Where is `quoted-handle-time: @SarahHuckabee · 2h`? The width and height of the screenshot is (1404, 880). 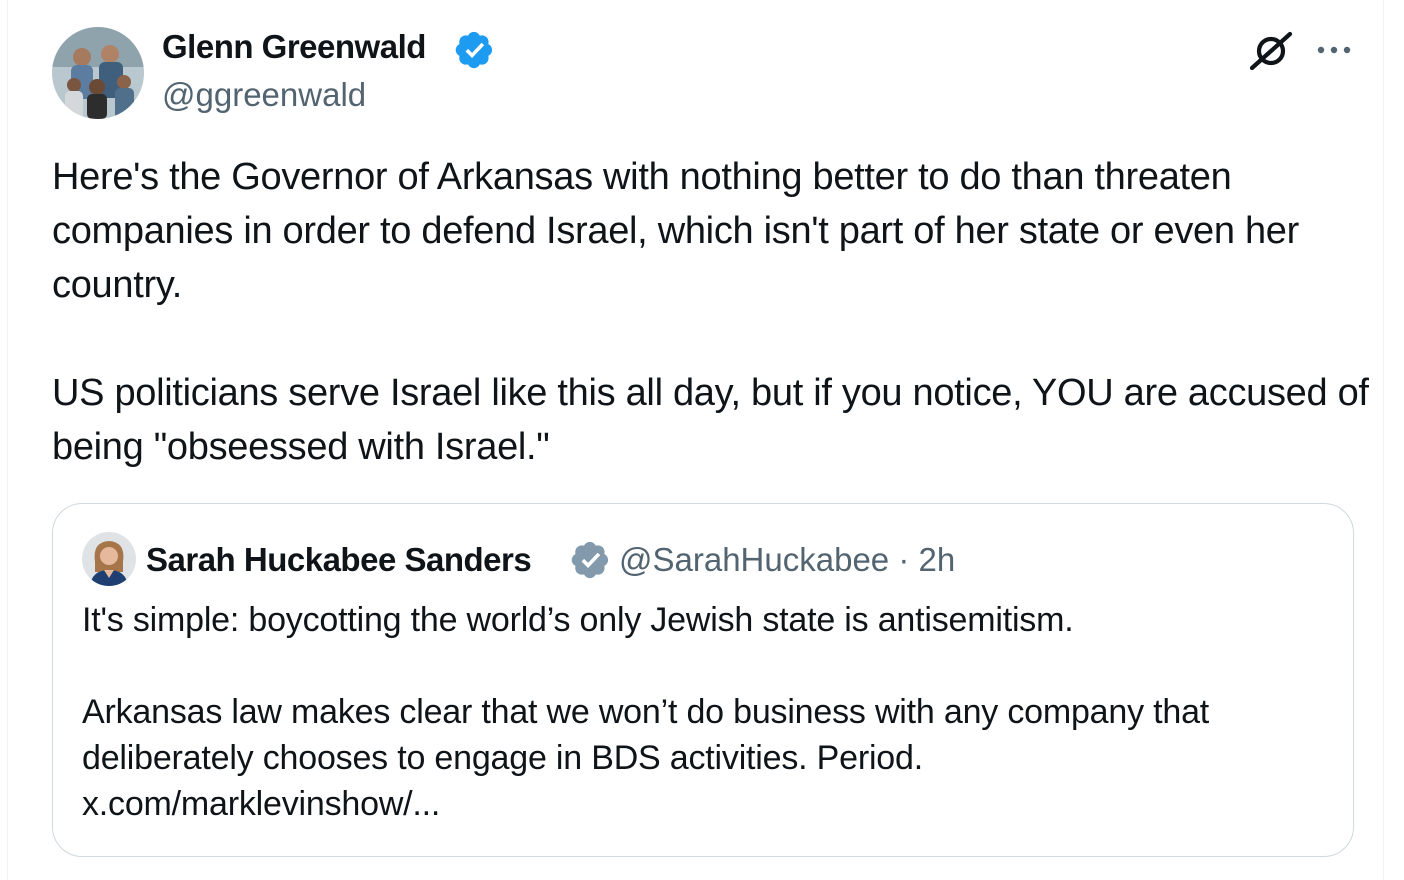
quoted-handle-time: @SarahHuckabee · 2h is located at coordinates (787, 559).